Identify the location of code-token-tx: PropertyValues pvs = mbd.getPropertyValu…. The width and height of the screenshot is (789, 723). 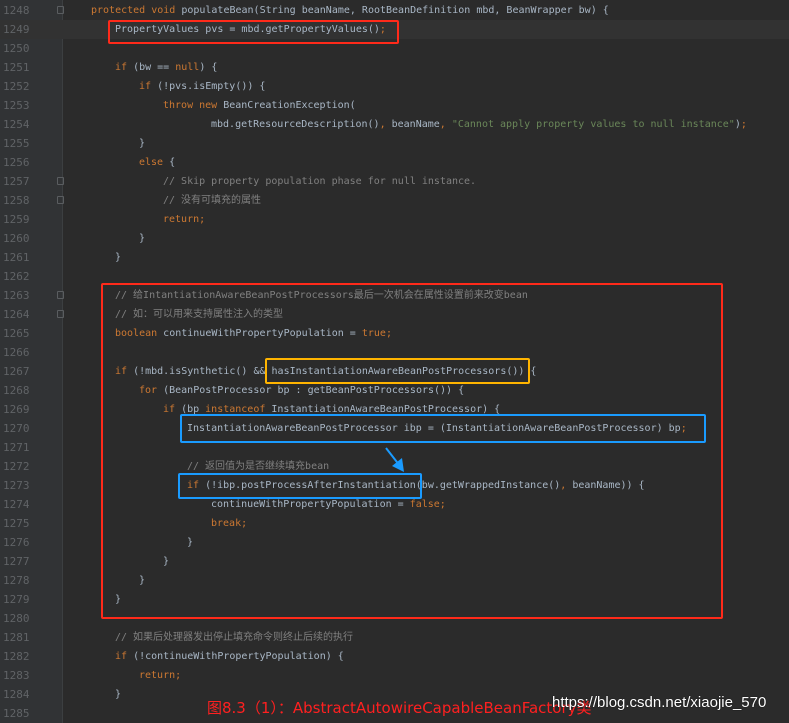
(247, 29).